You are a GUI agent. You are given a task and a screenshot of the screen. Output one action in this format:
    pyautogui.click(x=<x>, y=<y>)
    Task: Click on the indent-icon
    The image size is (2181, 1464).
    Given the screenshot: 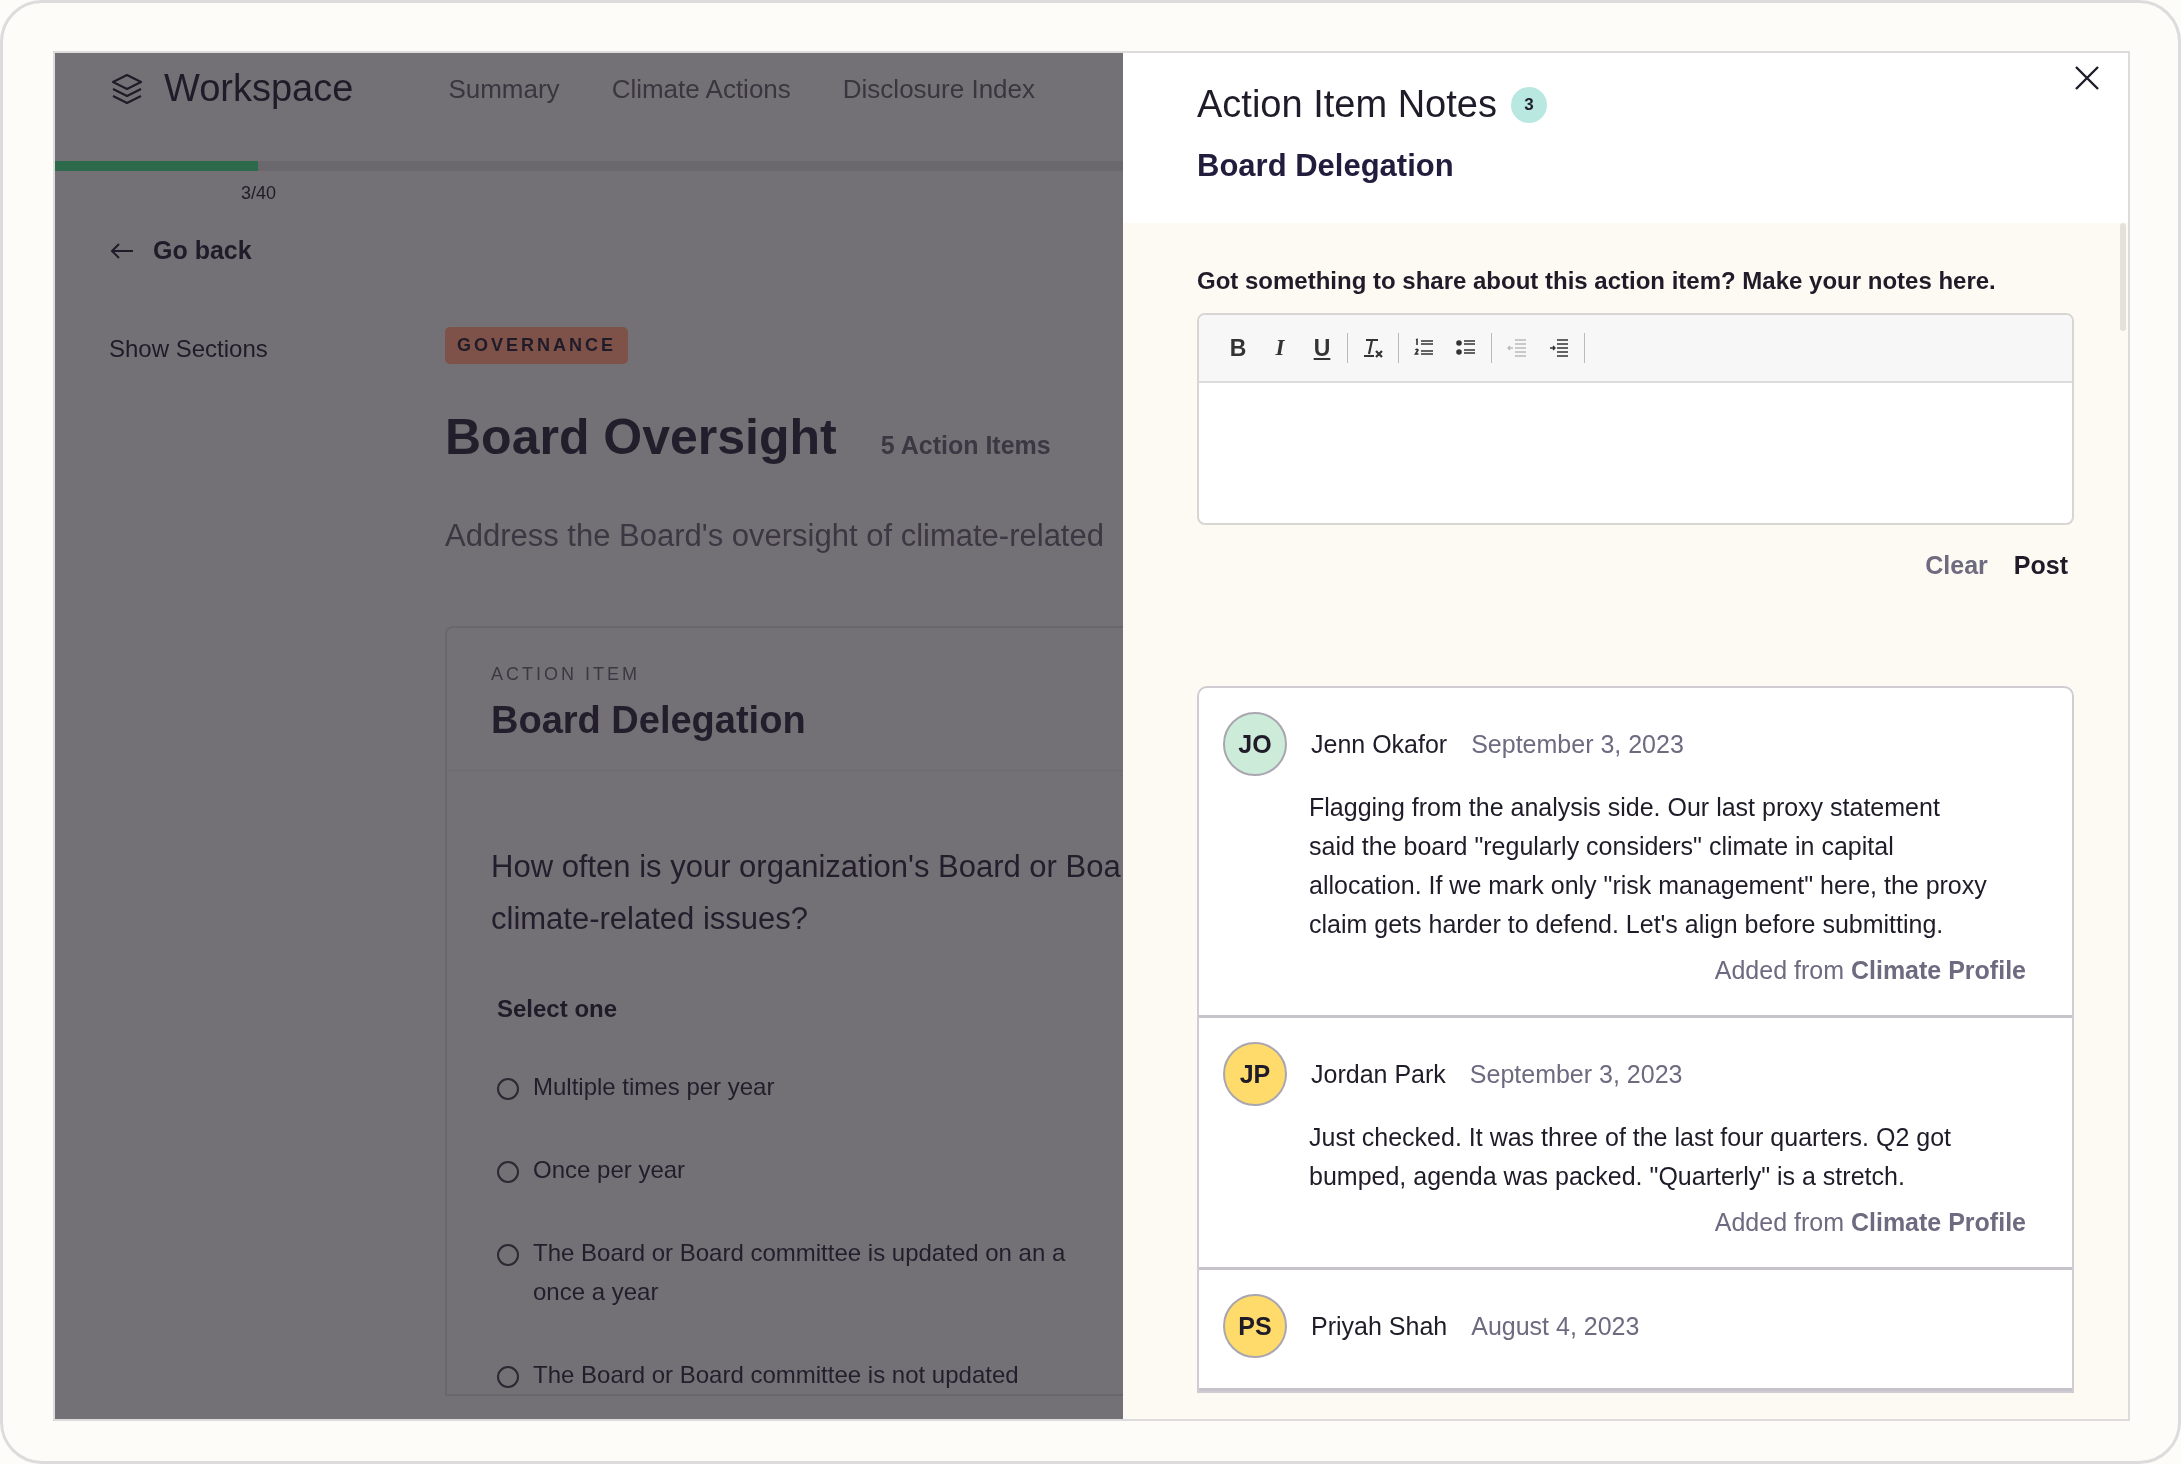 What is the action you would take?
    pyautogui.click(x=1559, y=348)
    